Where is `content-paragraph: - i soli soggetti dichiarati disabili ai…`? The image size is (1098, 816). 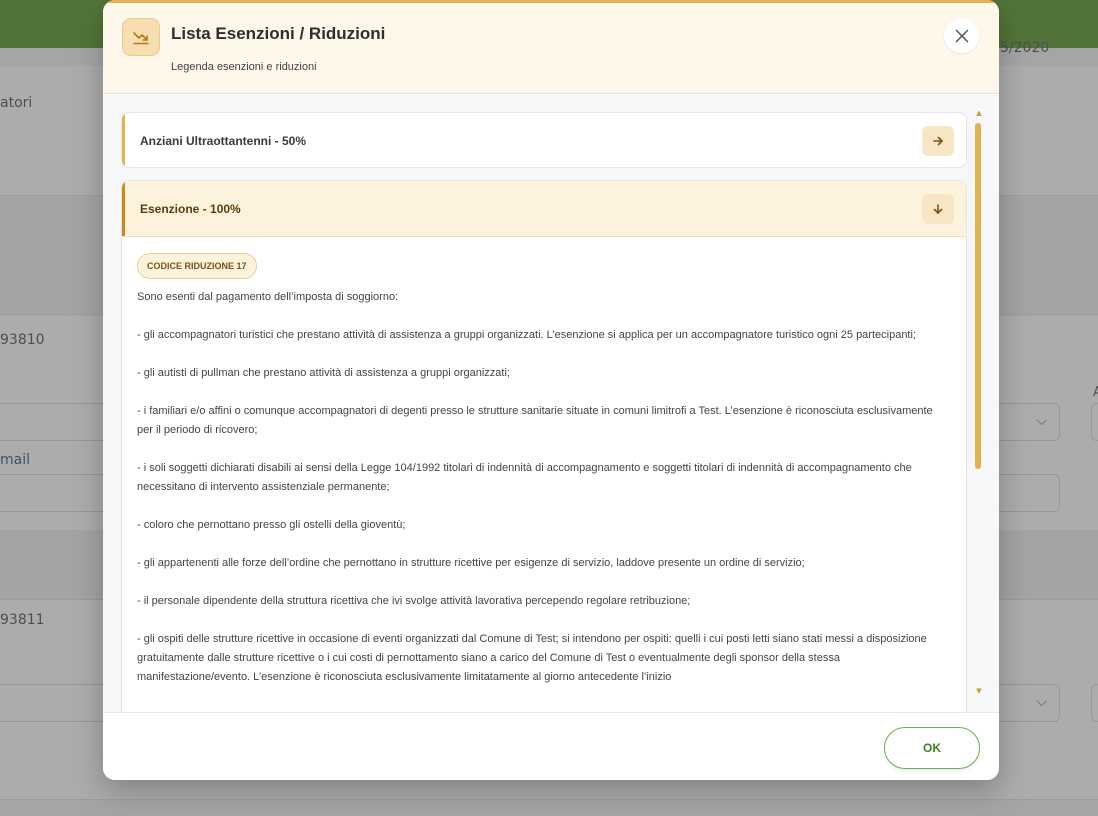 content-paragraph: - i soli soggetti dichiarati disabili ai… is located at coordinates (524, 477).